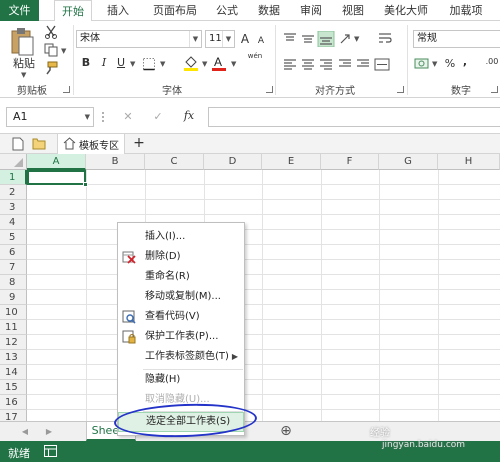  Describe the element at coordinates (13, 267) in the screenshot. I see `row-header: 7` at that location.